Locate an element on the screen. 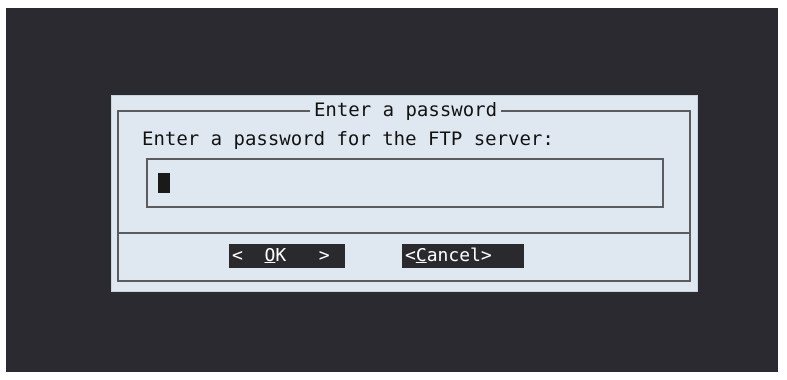  ok-accelerator: O is located at coordinates (270, 255).